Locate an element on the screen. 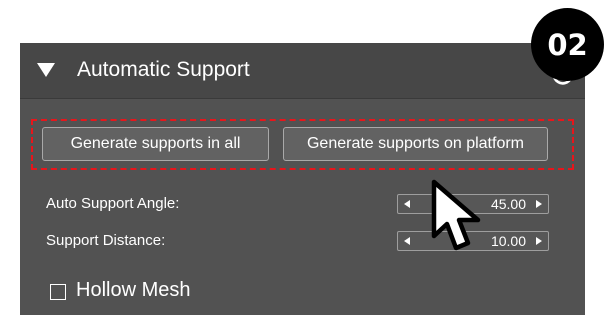  generate-supports-all-button: Generate supports in all is located at coordinates (155, 144).